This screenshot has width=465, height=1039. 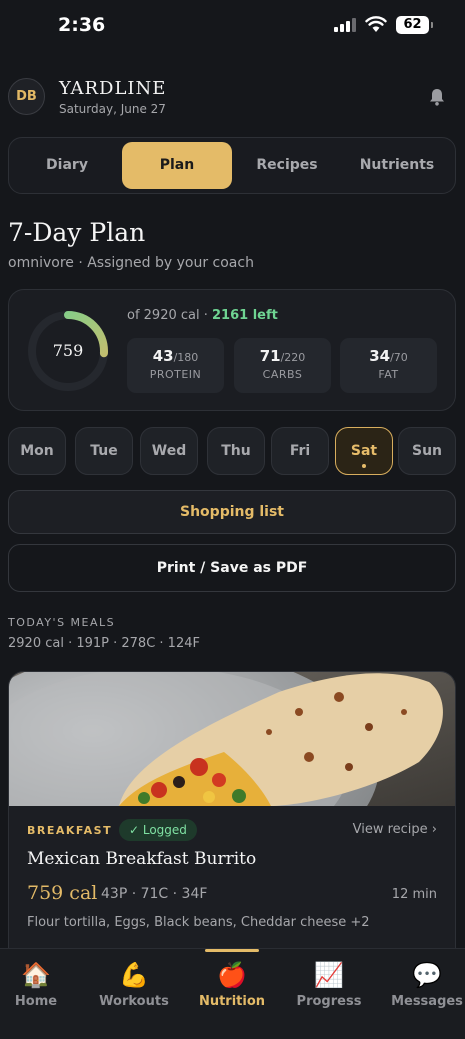 I want to click on fat-value: 34, so click(x=380, y=356).